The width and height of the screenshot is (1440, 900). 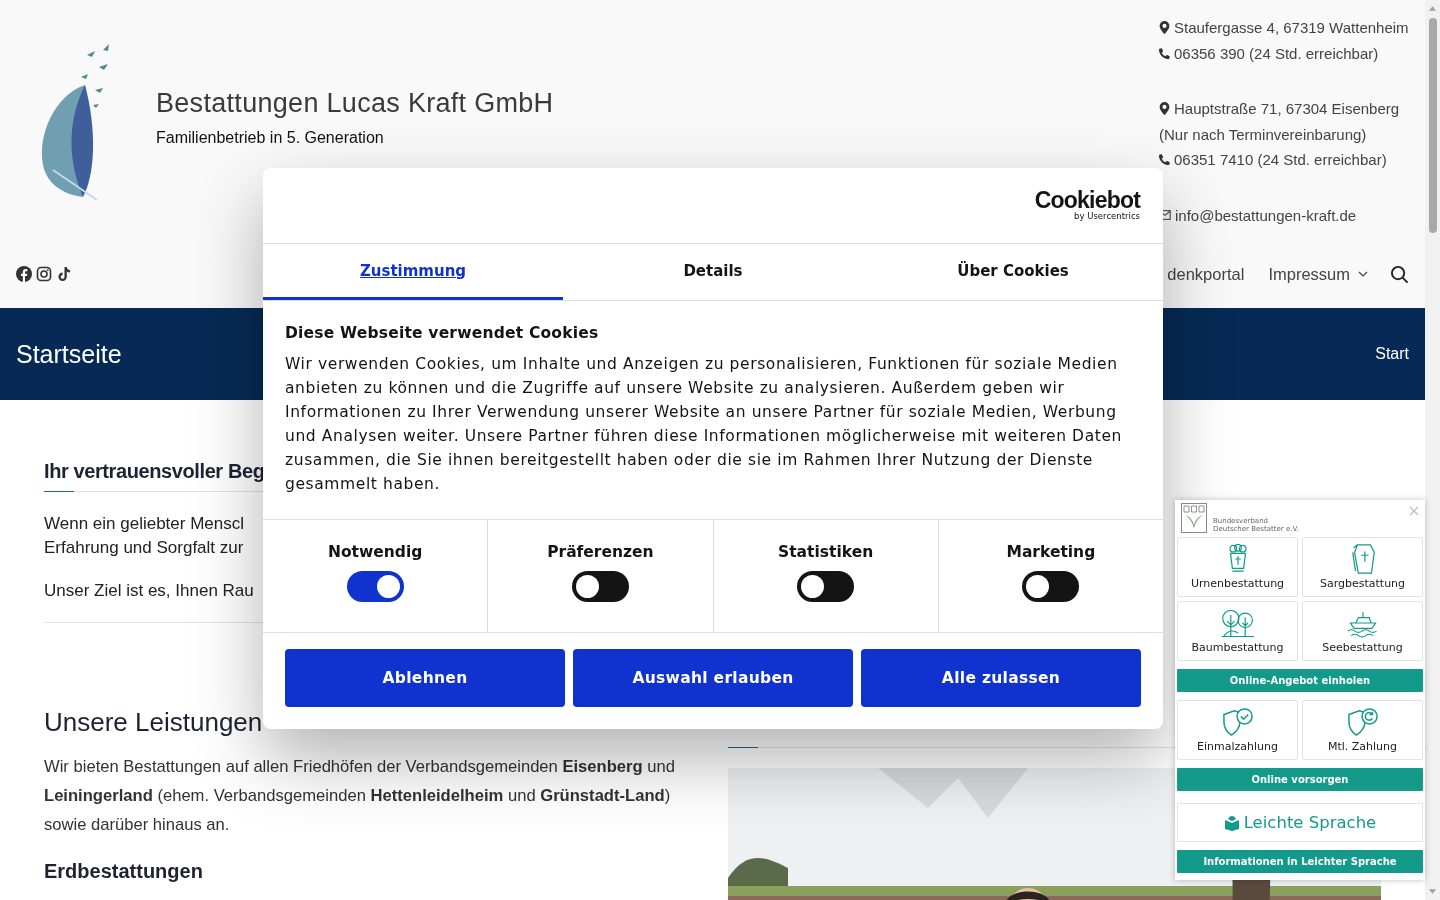 What do you see at coordinates (1362, 567) in the screenshot?
I see `service-tile: Sargbestattung` at bounding box center [1362, 567].